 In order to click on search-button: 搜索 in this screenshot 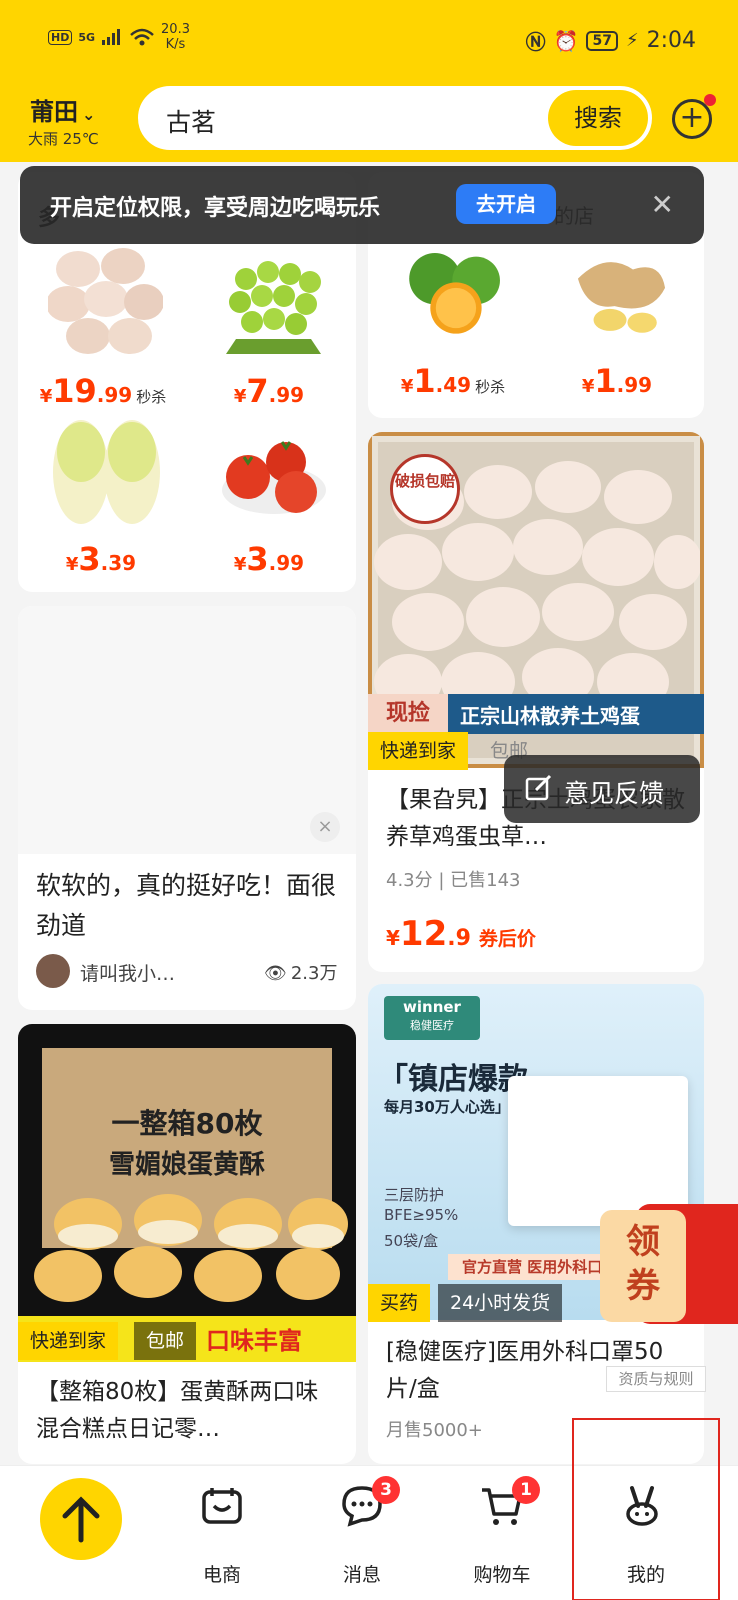, I will do `click(598, 118)`.